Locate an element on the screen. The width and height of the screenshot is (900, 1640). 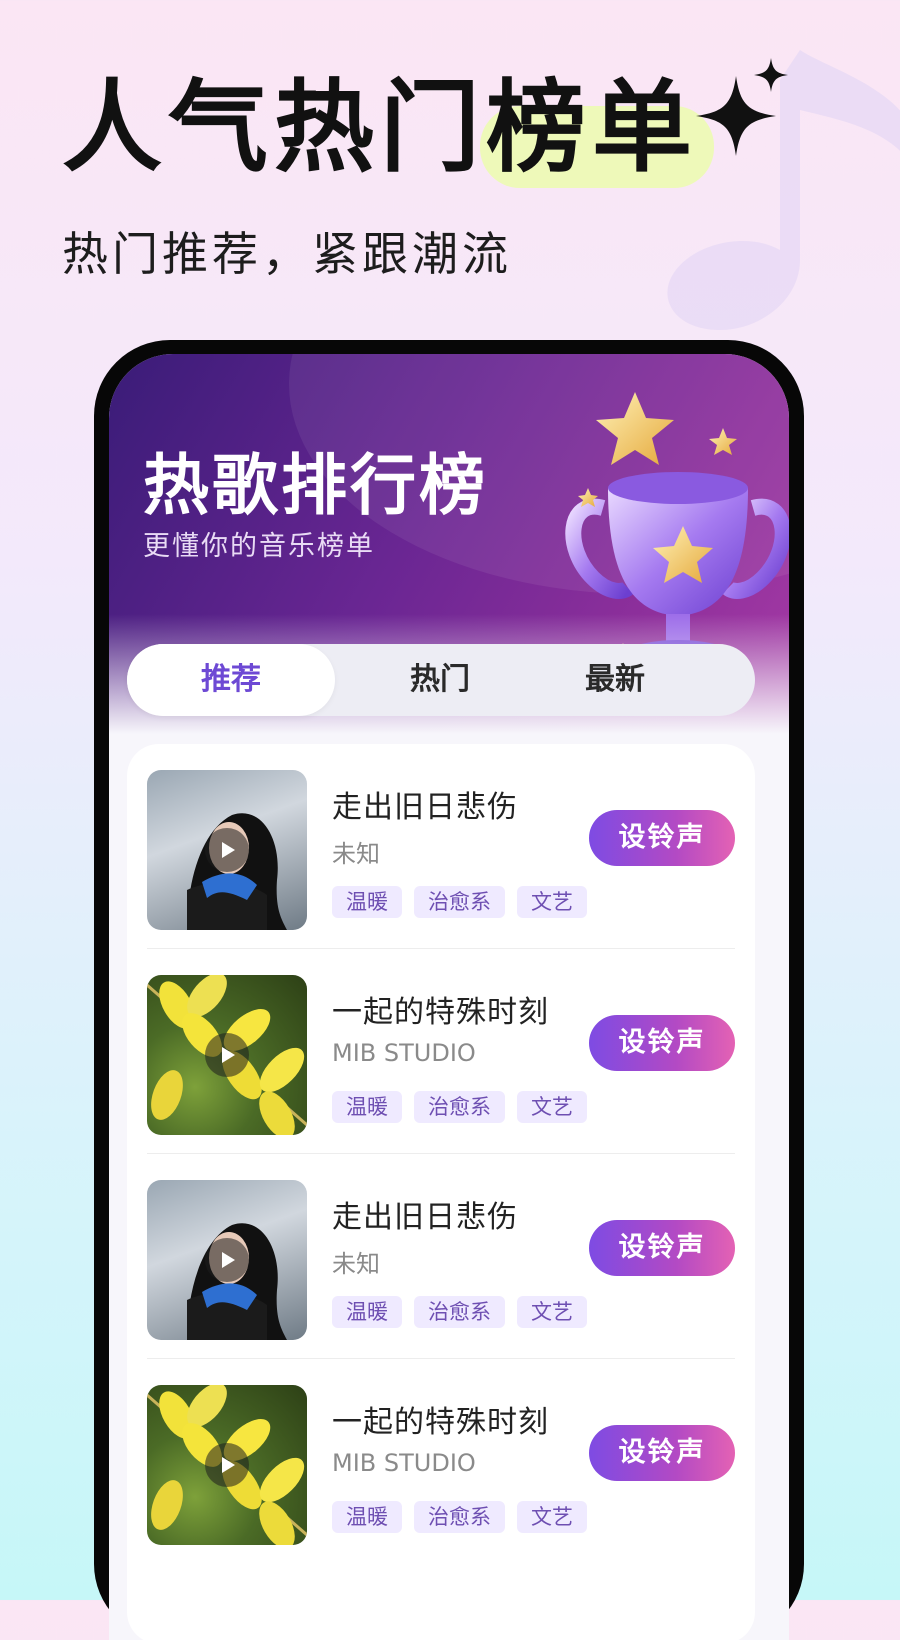
promo-headline-highlight: 榜单 is located at coordinates (597, 133).